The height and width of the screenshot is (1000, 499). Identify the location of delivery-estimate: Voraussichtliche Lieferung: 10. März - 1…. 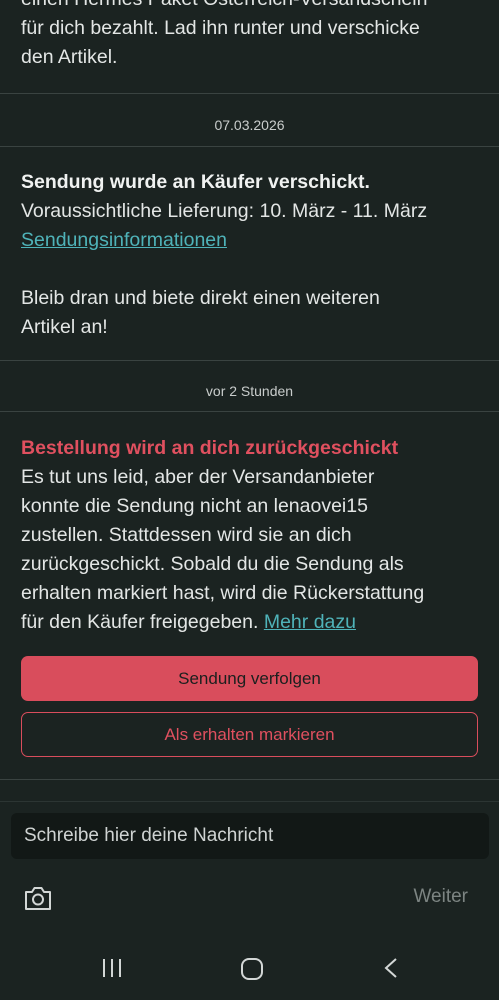
(224, 211).